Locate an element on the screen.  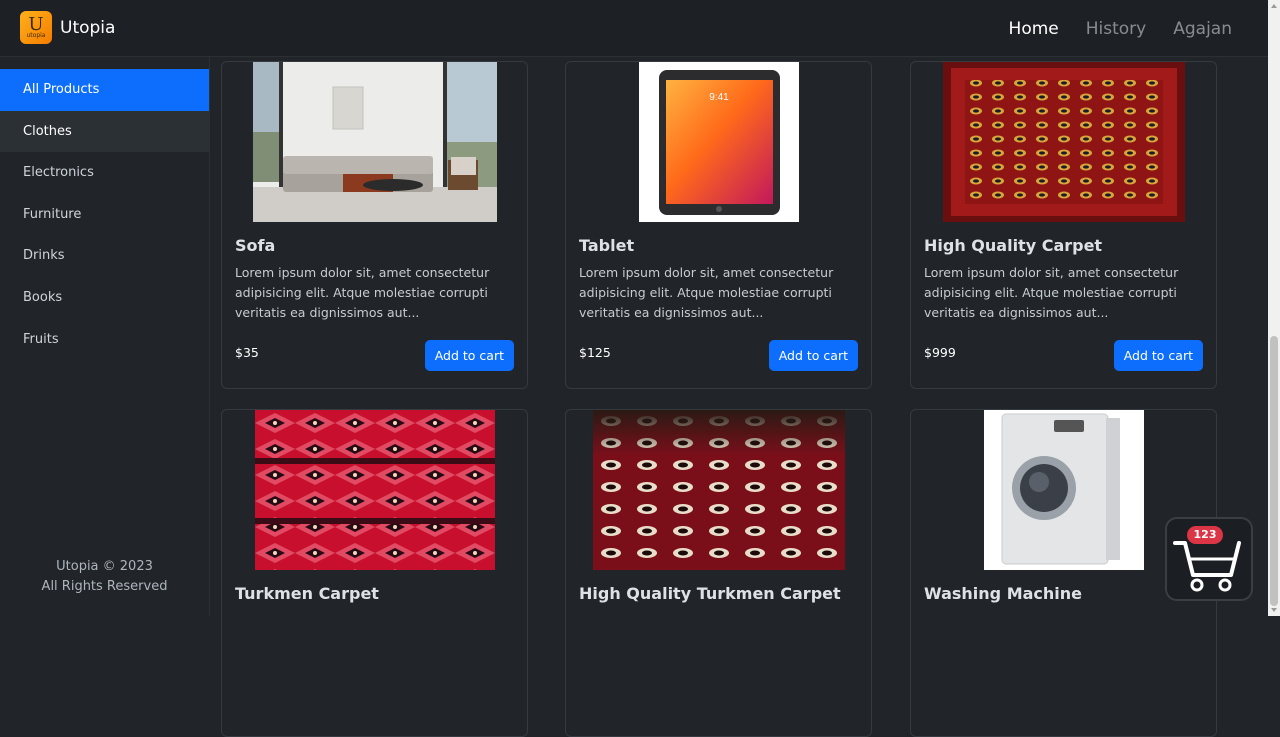
nav-link-home: Home is located at coordinates (1034, 29).